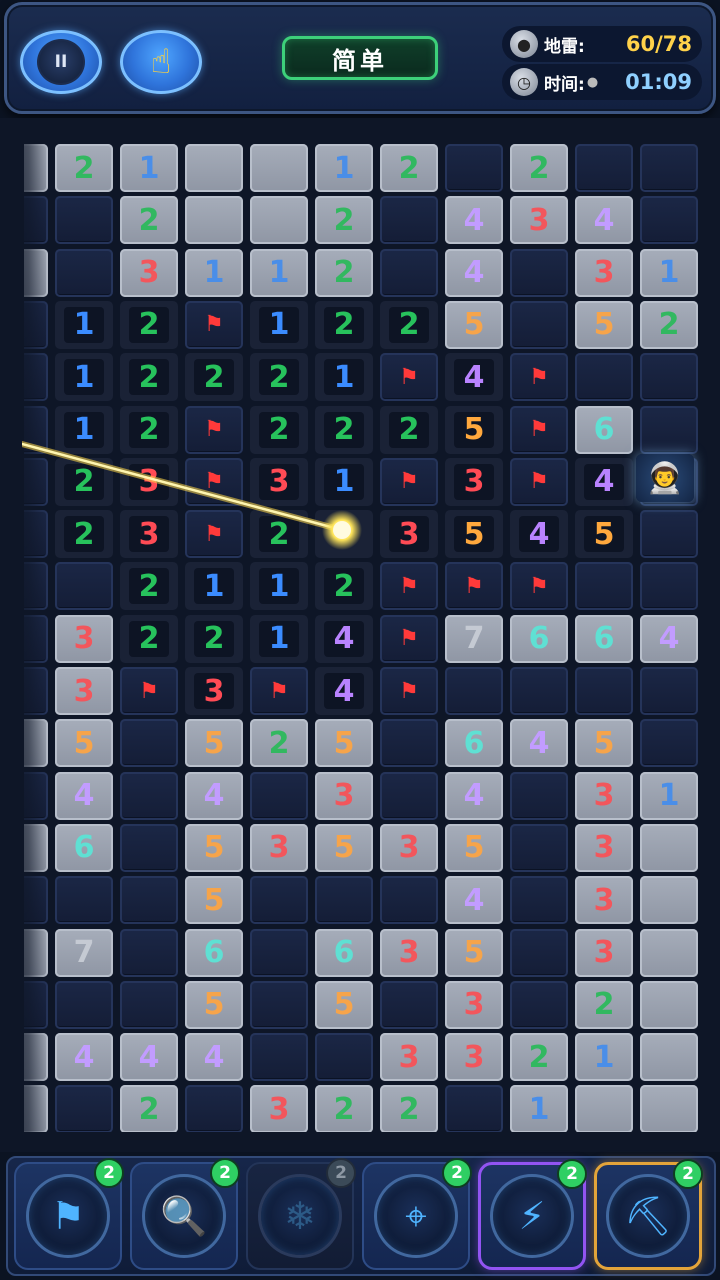 This screenshot has width=720, height=1280. I want to click on laser-target-cell, so click(344, 534).